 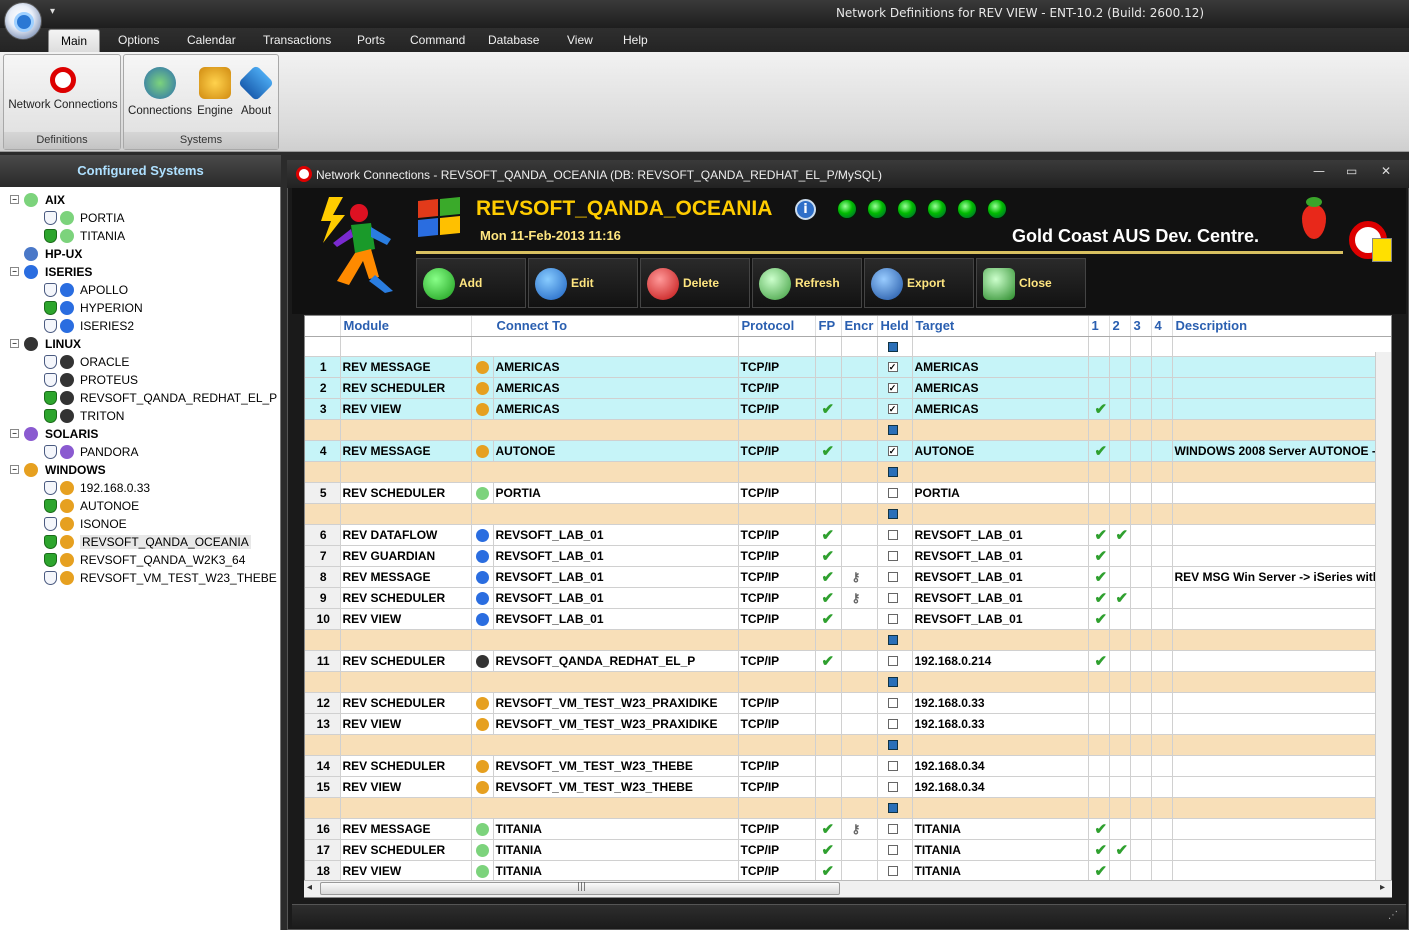 What do you see at coordinates (848, 367) in the screenshot?
I see `table-row: 1 REV MESSAGE AMERICAS TCP/IP ✓ AMERICAS` at bounding box center [848, 367].